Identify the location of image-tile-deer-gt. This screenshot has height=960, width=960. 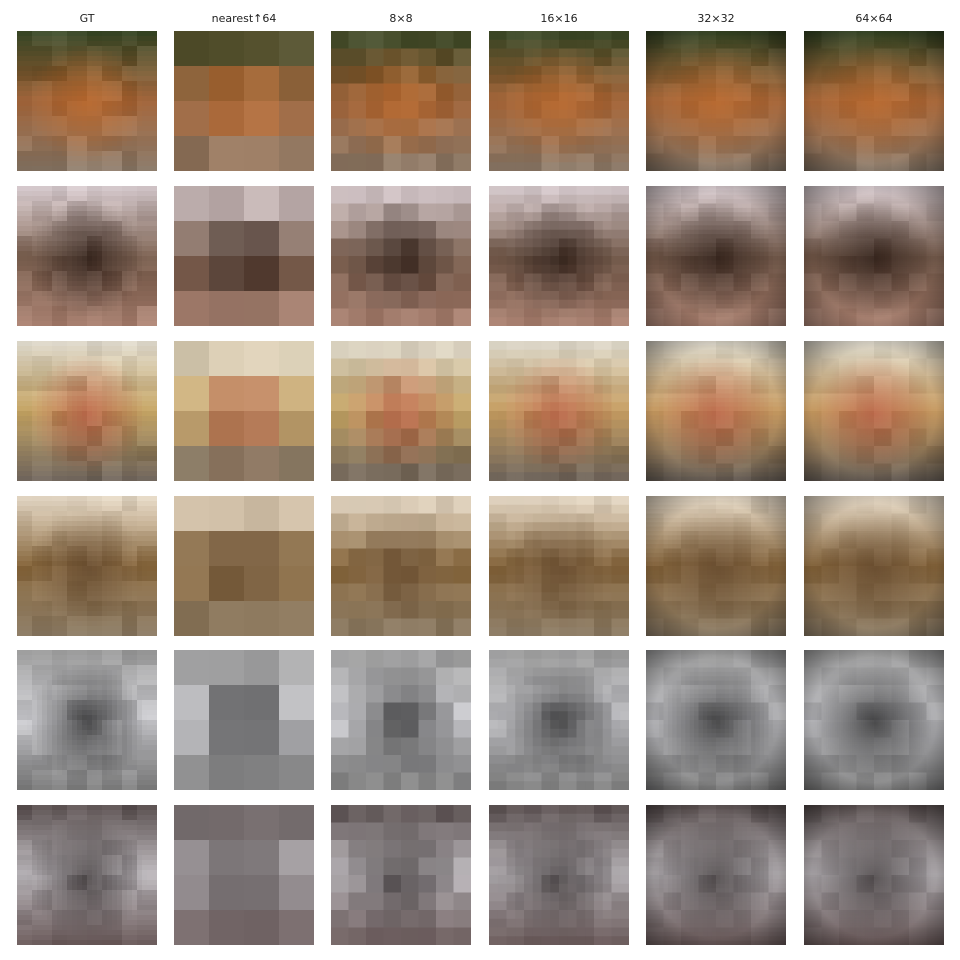
(87, 101).